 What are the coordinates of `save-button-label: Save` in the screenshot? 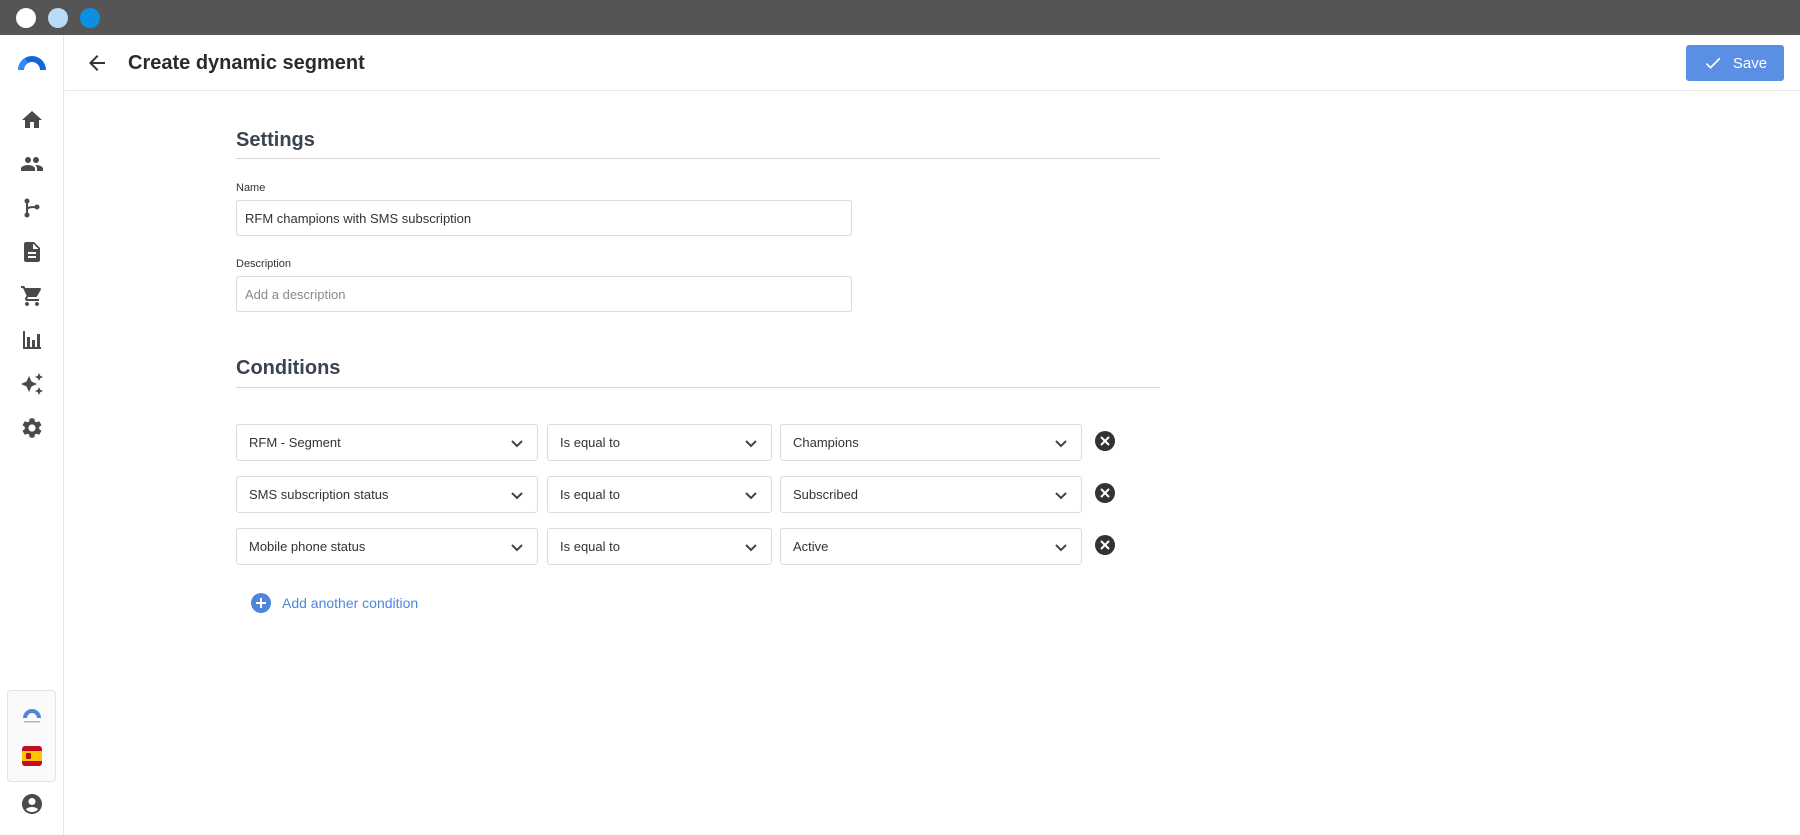 It's located at (1750, 63).